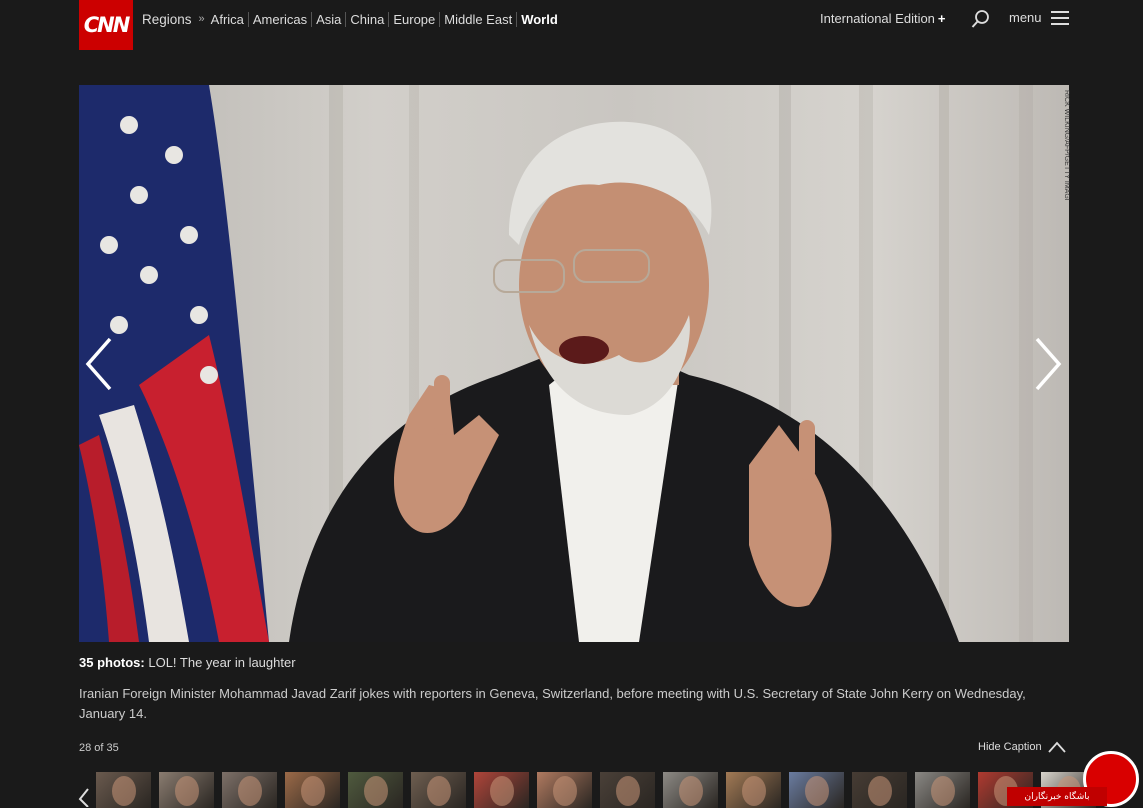 The width and height of the screenshot is (1143, 808). Describe the element at coordinates (167, 19) in the screenshot. I see `regions-label: Regions` at that location.